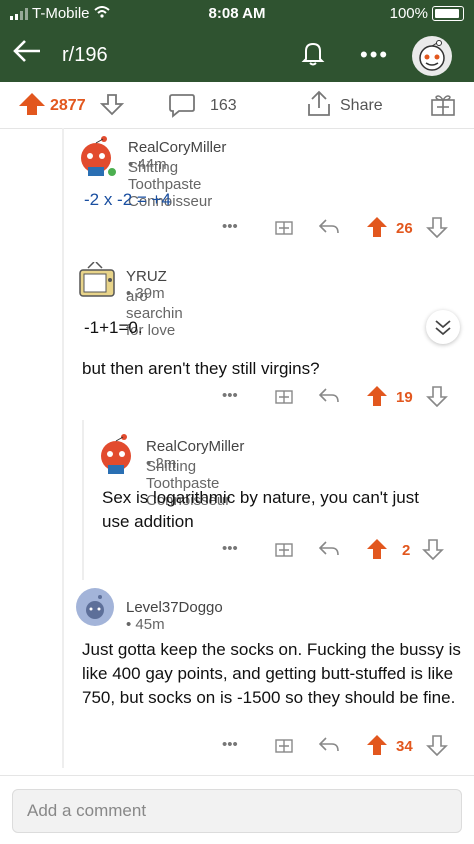 The image size is (474, 844). I want to click on comment-age: 45m, so click(150, 624).